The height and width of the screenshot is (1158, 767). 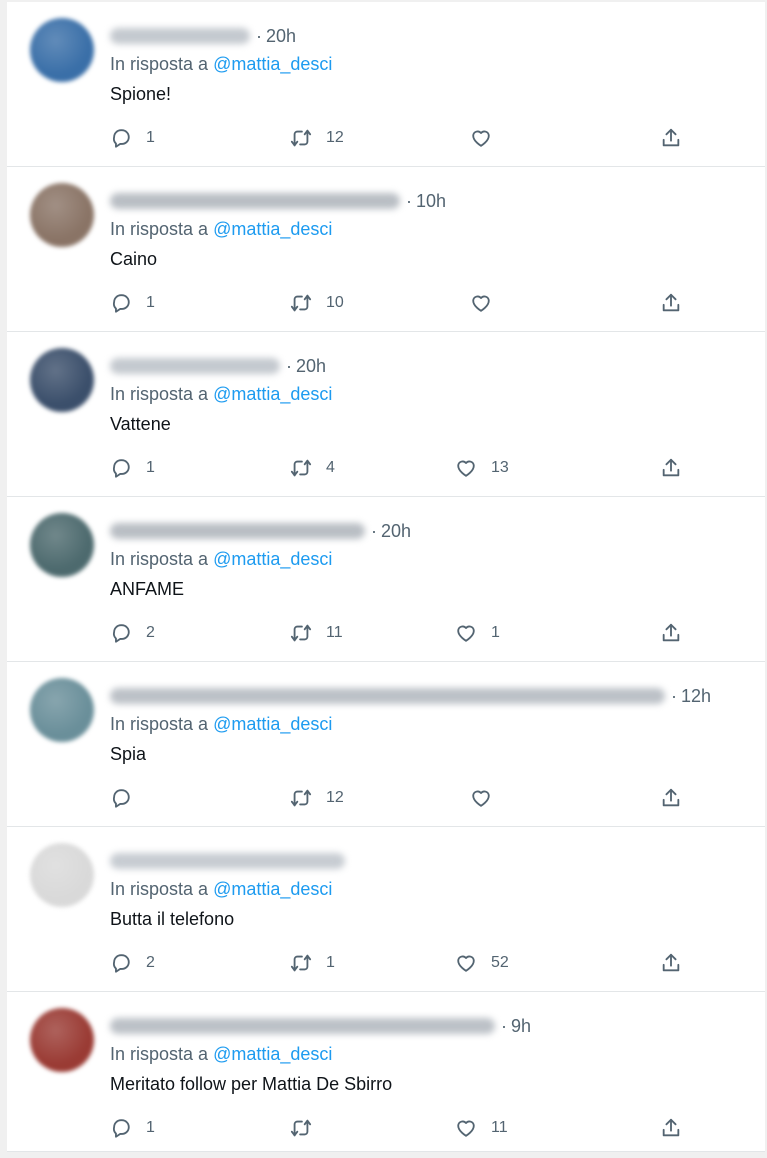 I want to click on reply-count: 2, so click(x=150, y=632).